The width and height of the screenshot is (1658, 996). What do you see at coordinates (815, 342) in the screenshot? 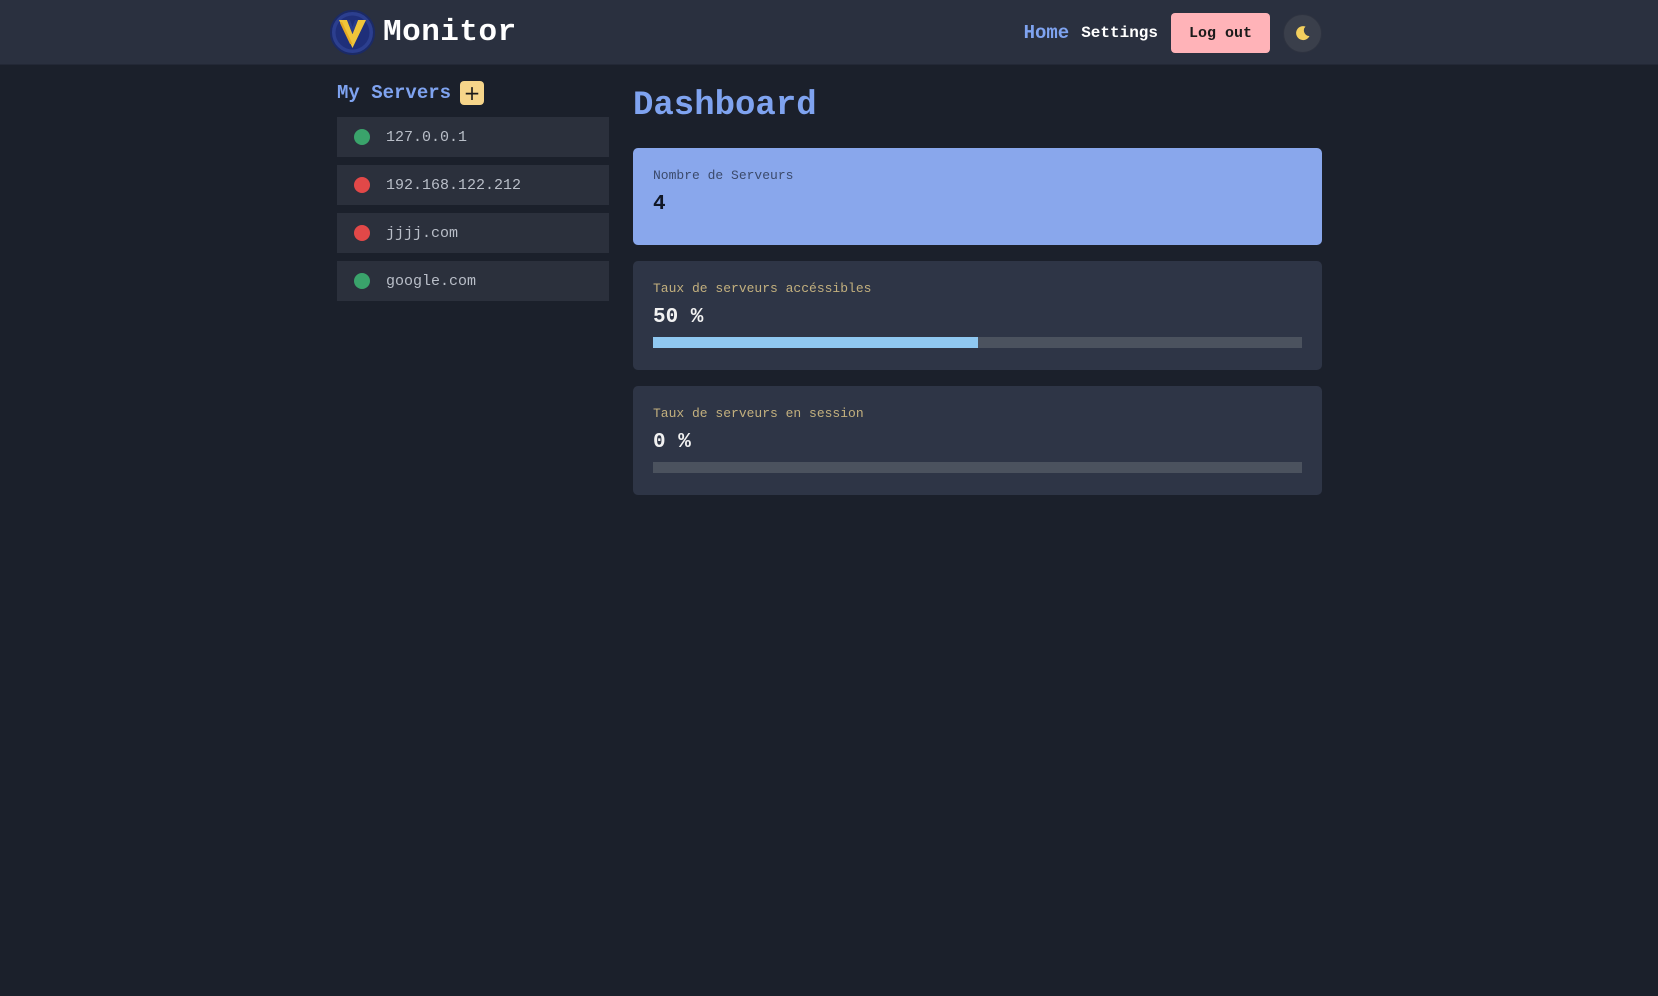
I see `progress-fill` at bounding box center [815, 342].